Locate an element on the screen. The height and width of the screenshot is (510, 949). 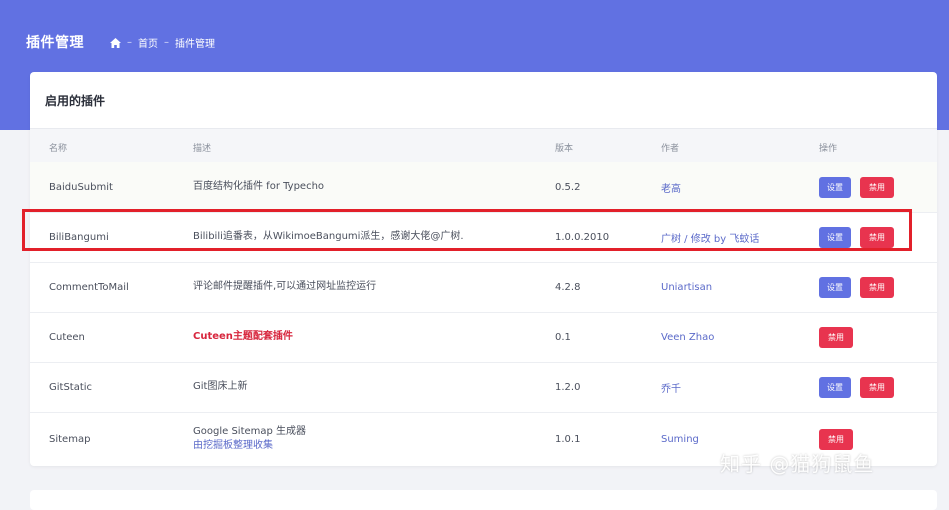
card-title: 启用的插件 is located at coordinates (75, 101).